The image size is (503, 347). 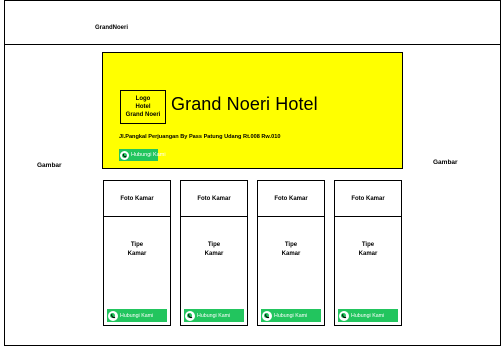 What do you see at coordinates (143, 115) in the screenshot?
I see `logo-line: Grand Noeri` at bounding box center [143, 115].